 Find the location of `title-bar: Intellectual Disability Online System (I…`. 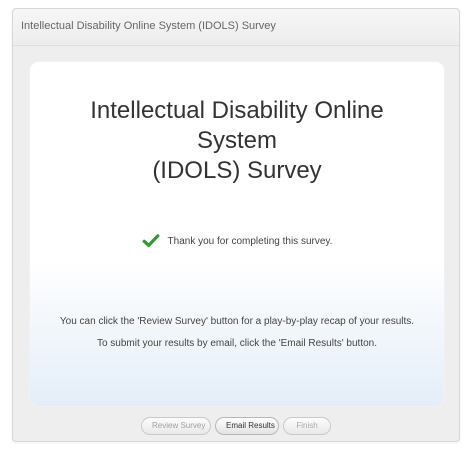

title-bar: Intellectual Disability Online System (I… is located at coordinates (236, 27).